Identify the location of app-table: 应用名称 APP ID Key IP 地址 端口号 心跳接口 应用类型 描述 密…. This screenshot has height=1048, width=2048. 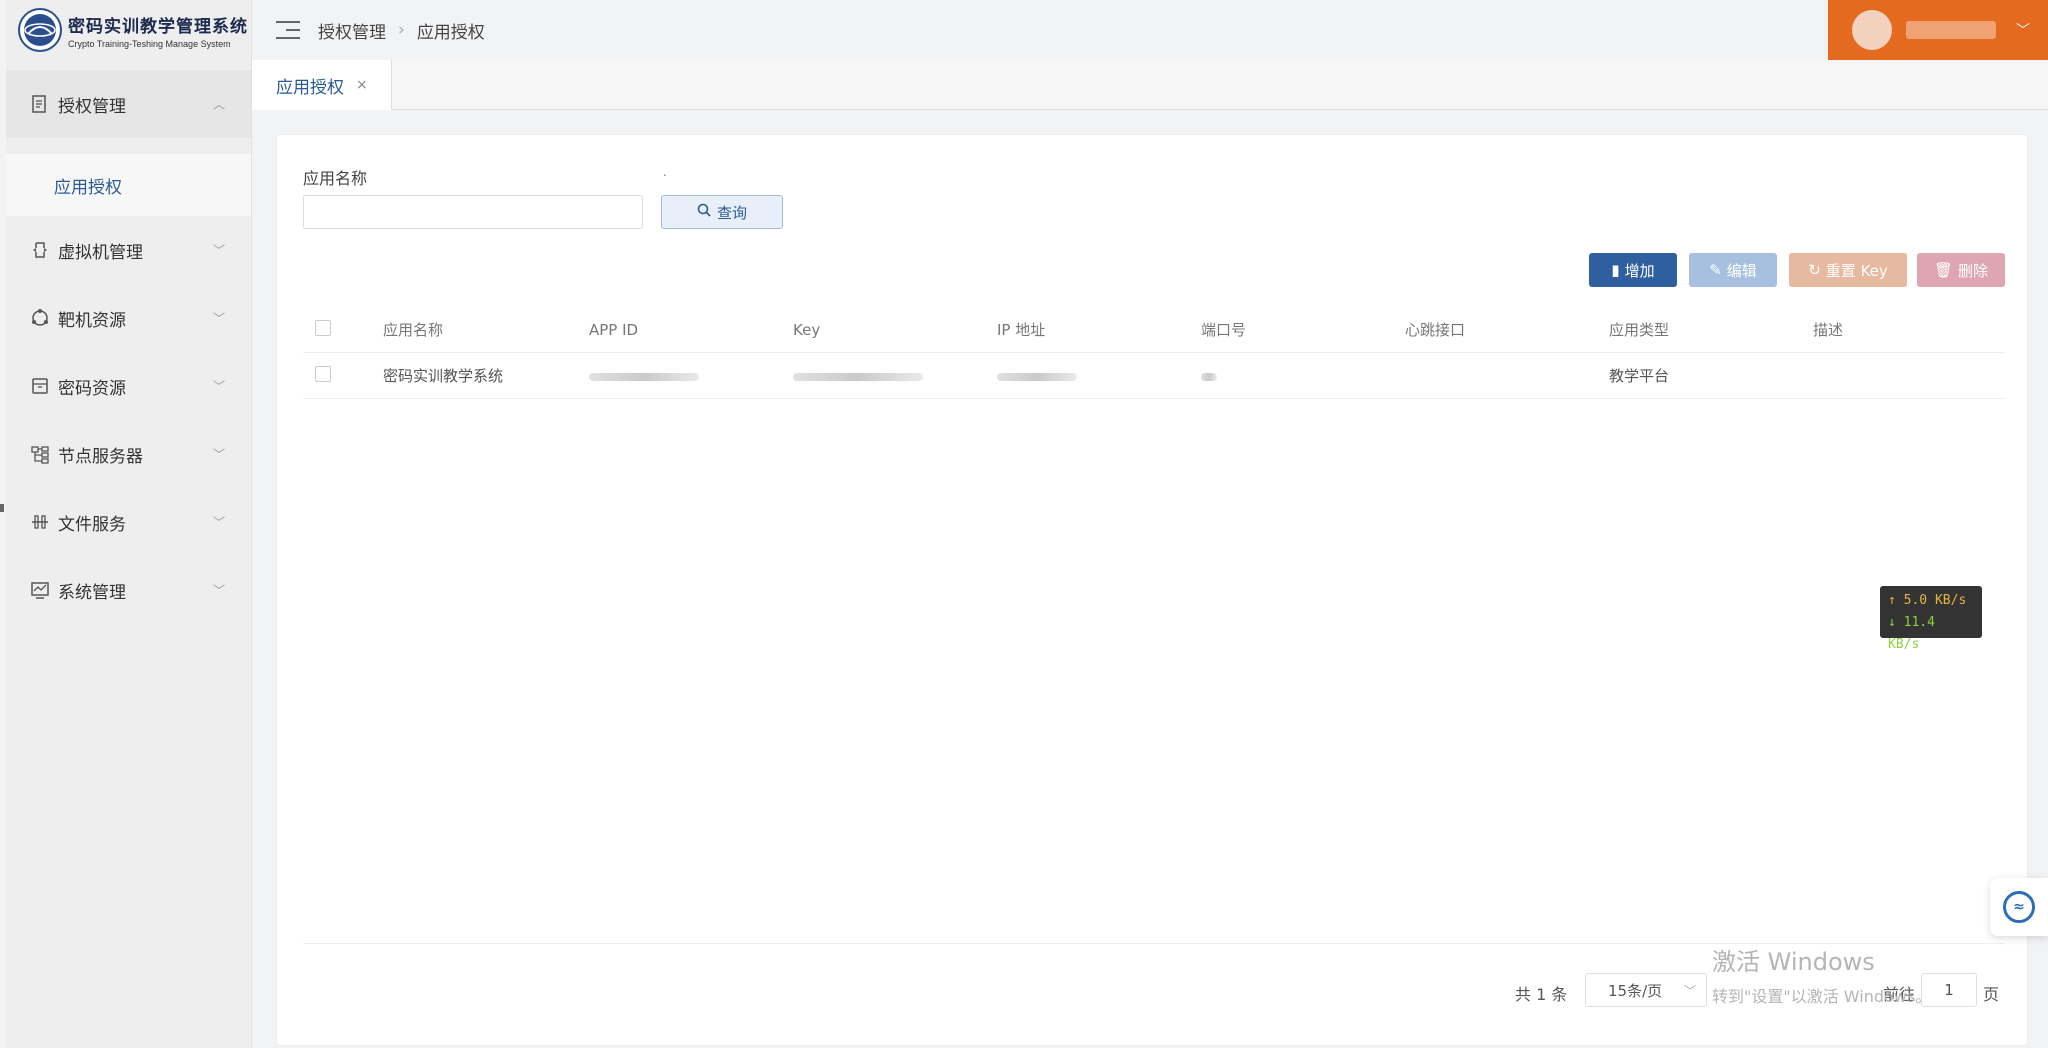
(1154, 353).